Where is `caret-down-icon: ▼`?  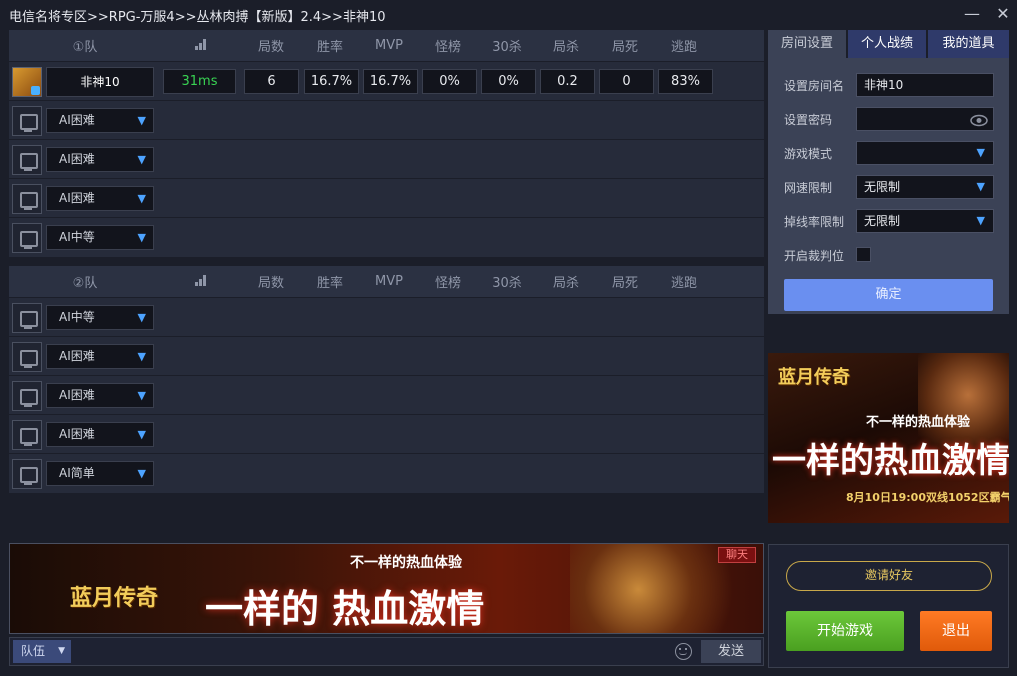
caret-down-icon: ▼ is located at coordinates (61, 651).